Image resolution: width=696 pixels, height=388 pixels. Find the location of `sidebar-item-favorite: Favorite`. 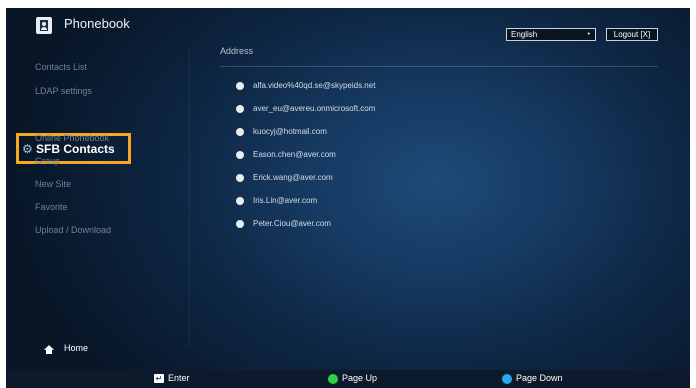

sidebar-item-favorite: Favorite is located at coordinates (51, 207).